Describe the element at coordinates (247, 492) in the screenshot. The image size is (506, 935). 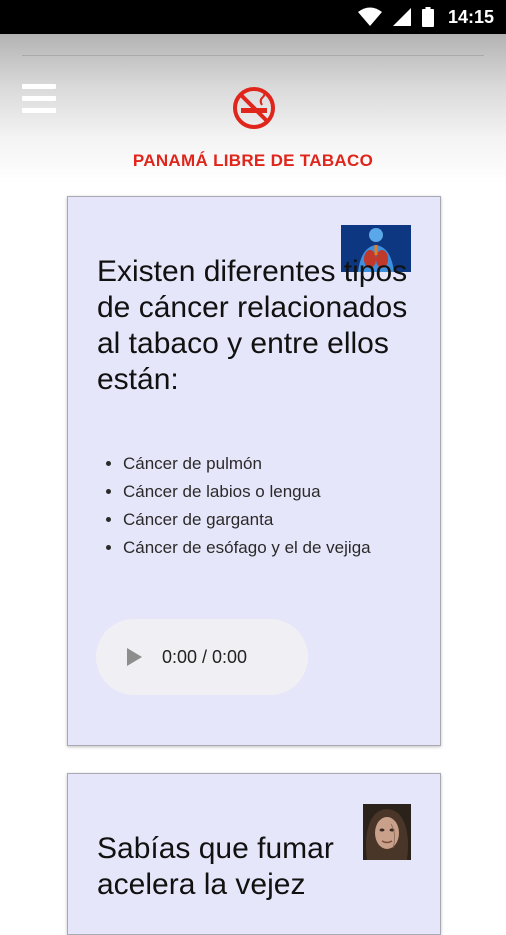
I see `list-item: Cáncer de labios o lengua` at that location.